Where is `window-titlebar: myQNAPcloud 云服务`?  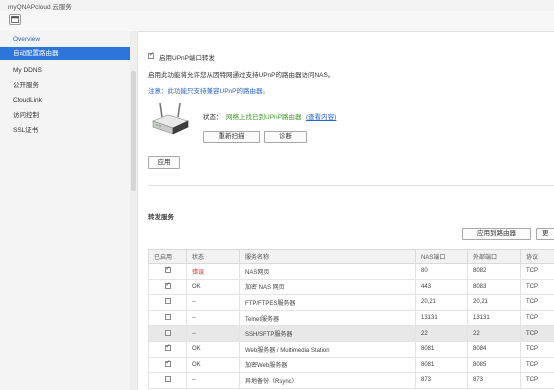
window-titlebar: myQNAPcloud 云服务 is located at coordinates (277, 5).